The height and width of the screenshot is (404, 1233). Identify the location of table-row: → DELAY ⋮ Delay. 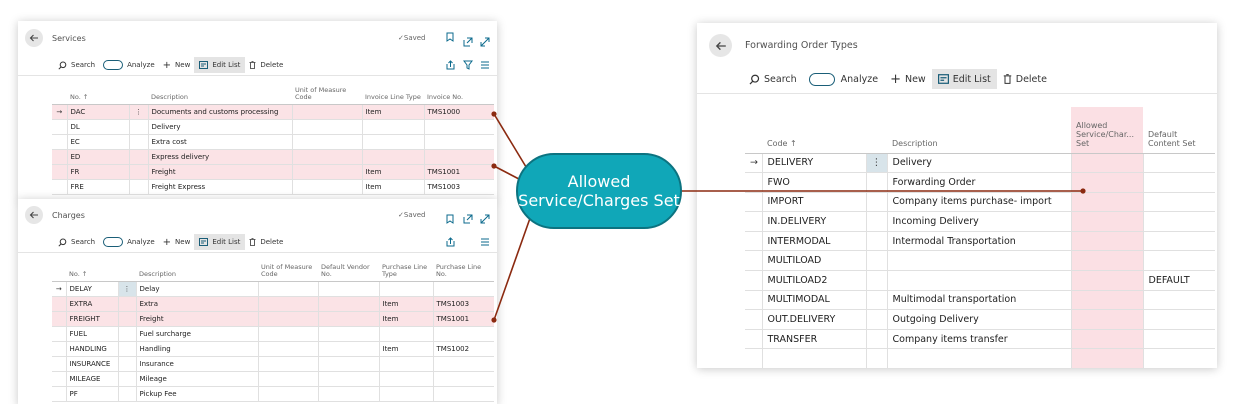
(273, 289).